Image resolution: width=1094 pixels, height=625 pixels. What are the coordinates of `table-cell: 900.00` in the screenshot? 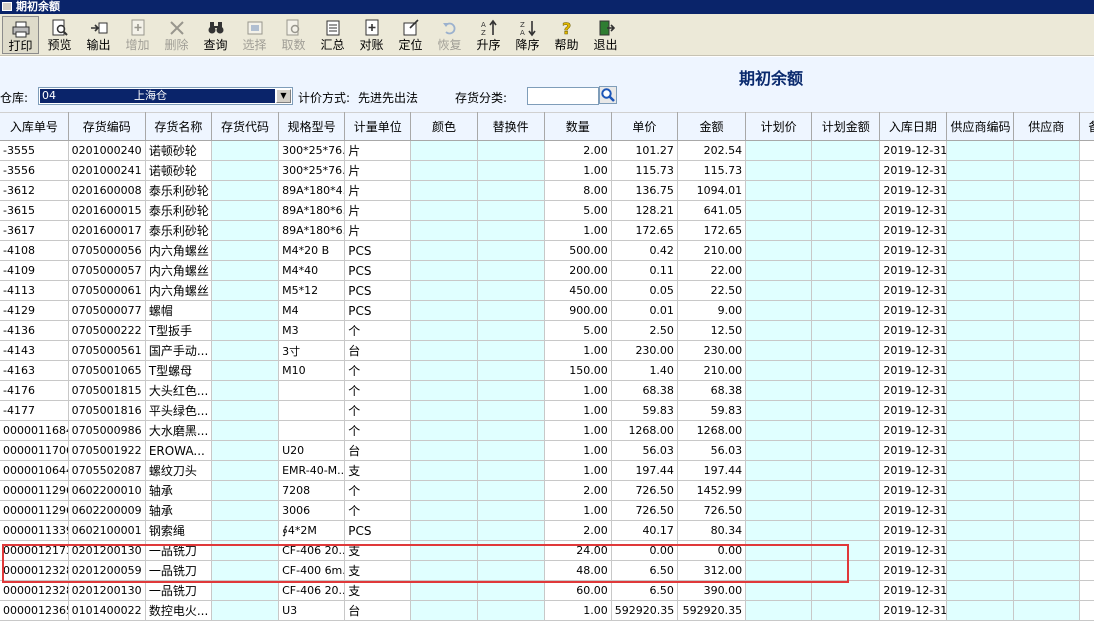 It's located at (578, 310).